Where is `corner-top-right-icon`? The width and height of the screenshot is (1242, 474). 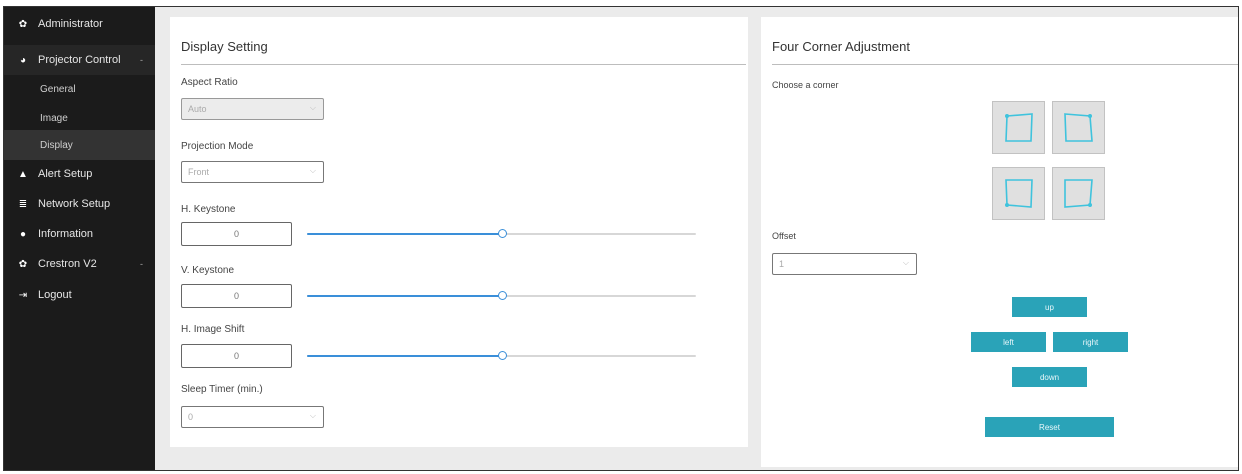 corner-top-right-icon is located at coordinates (1078, 127).